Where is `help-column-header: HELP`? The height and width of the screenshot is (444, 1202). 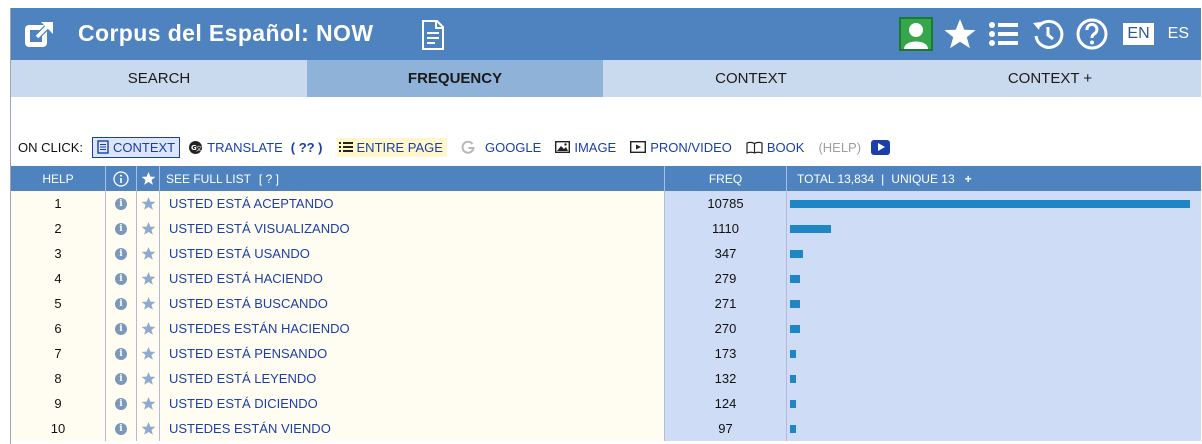
help-column-header: HELP is located at coordinates (58, 178).